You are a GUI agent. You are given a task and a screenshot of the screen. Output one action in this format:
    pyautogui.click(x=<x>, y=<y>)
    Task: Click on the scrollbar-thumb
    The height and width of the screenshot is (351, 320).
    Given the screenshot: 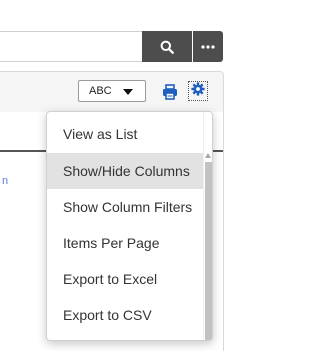 What is the action you would take?
    pyautogui.click(x=208, y=251)
    